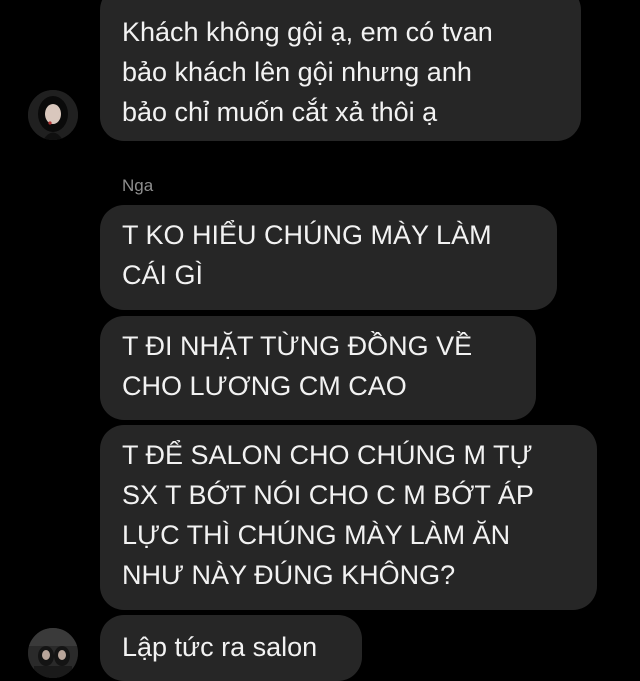 The width and height of the screenshot is (640, 681). Describe the element at coordinates (328, 257) in the screenshot. I see `message-bubble-2: T KO HIỂU CHÚNG MÀY LÀM CÁI GÌ` at that location.